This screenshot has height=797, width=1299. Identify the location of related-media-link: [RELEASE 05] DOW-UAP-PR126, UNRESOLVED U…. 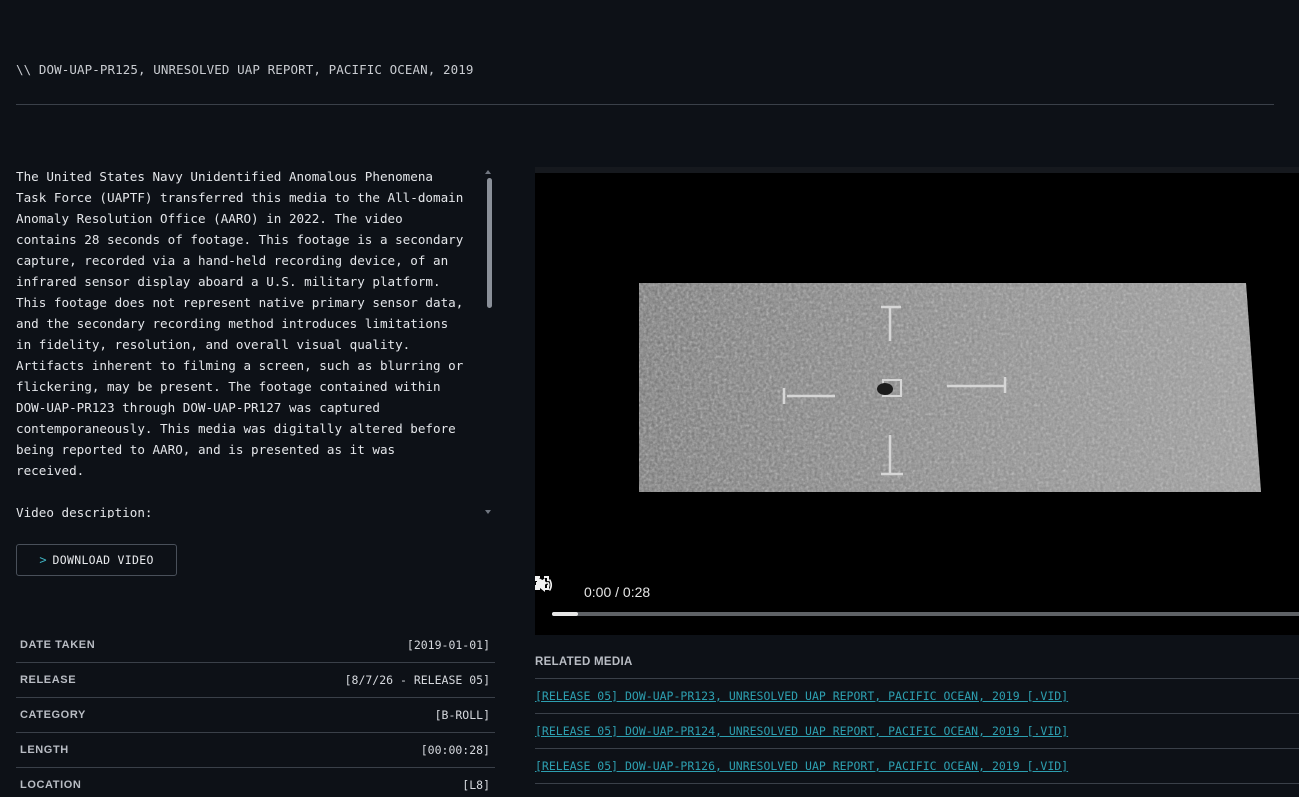
(801, 766).